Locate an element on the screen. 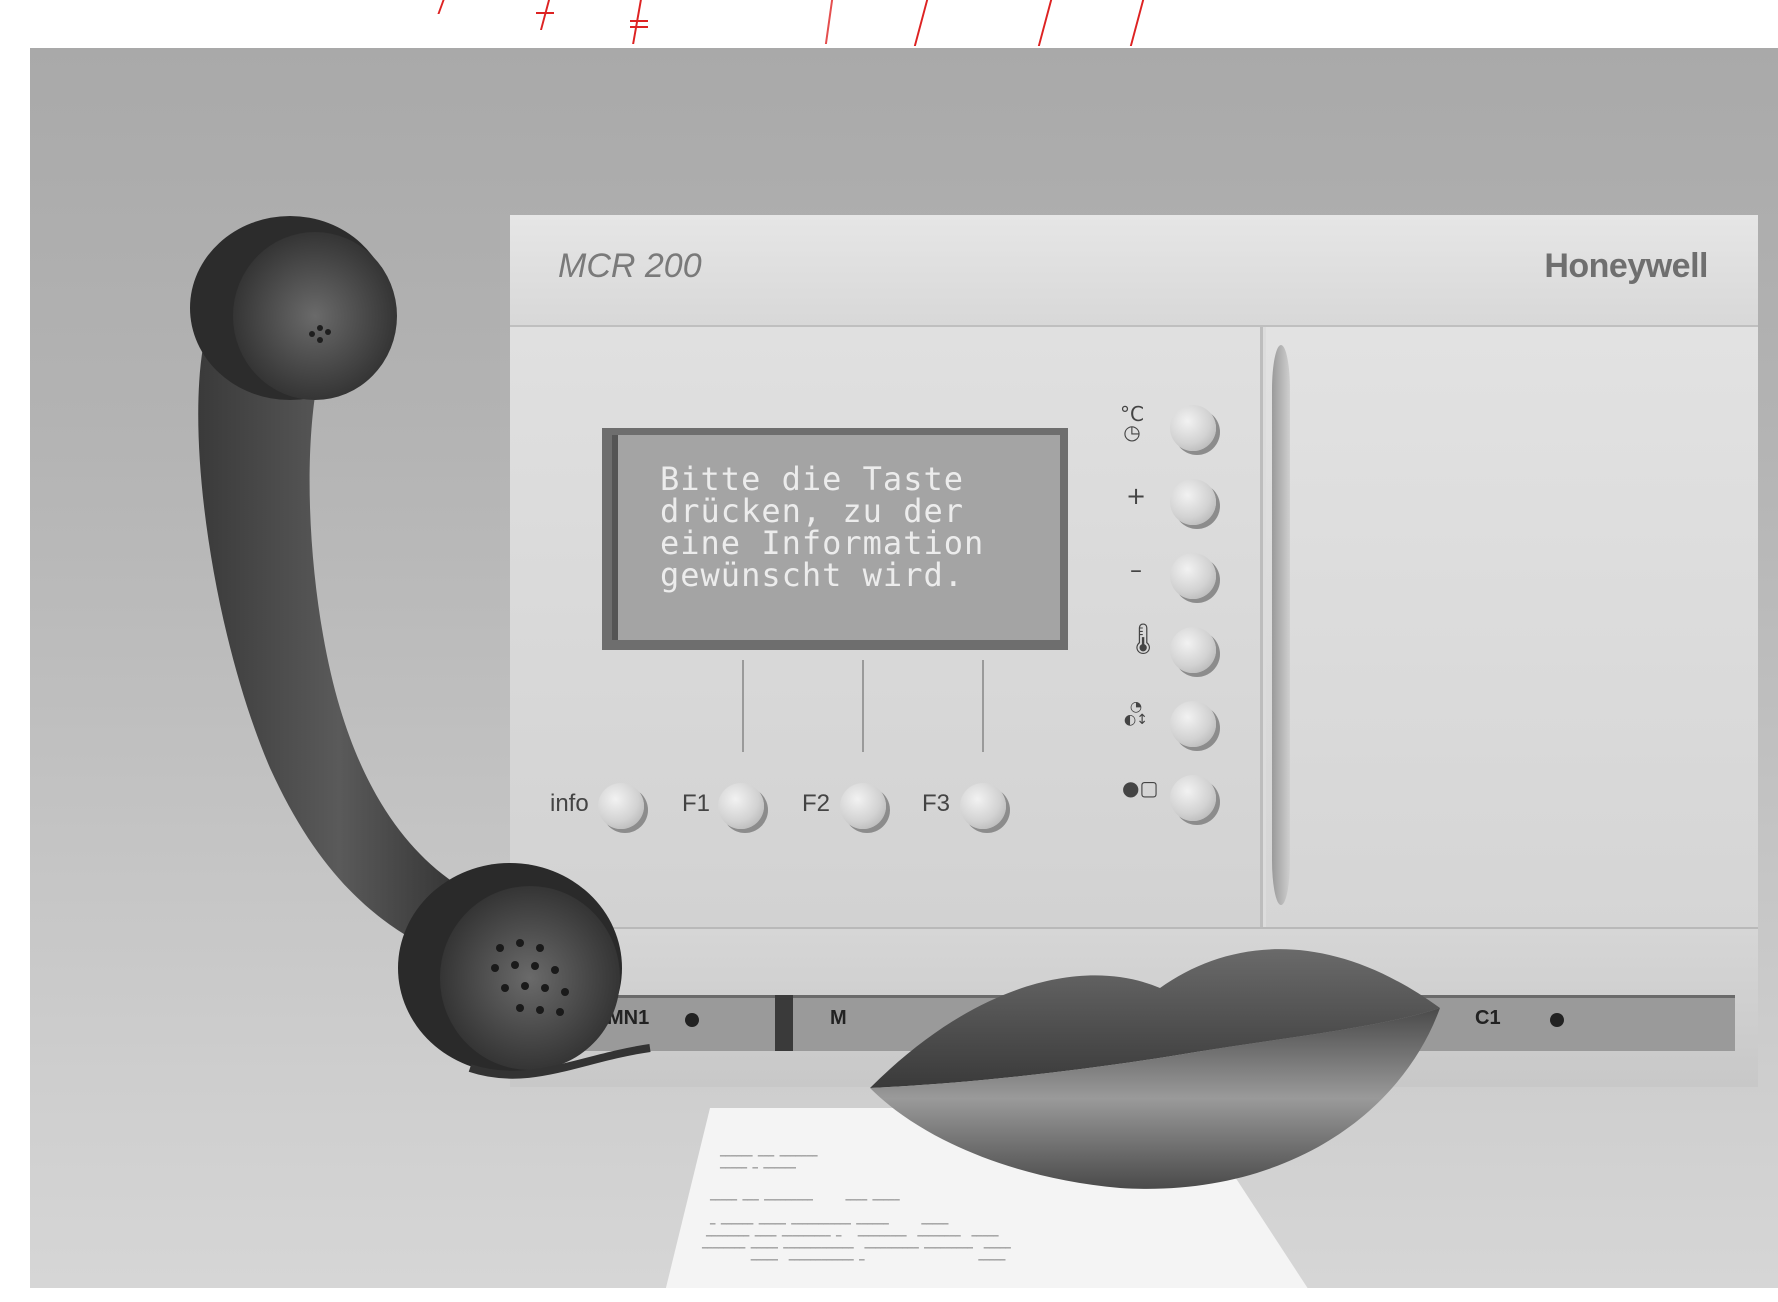  device-header: MCR 200 Honeywell is located at coordinates (1134, 271).